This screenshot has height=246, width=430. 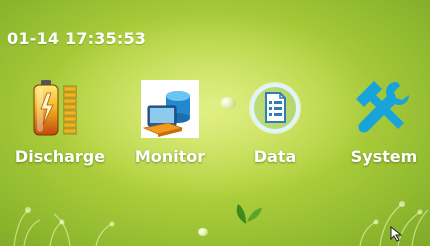 I want to click on mouse-cursor-icon, so click(x=396, y=234).